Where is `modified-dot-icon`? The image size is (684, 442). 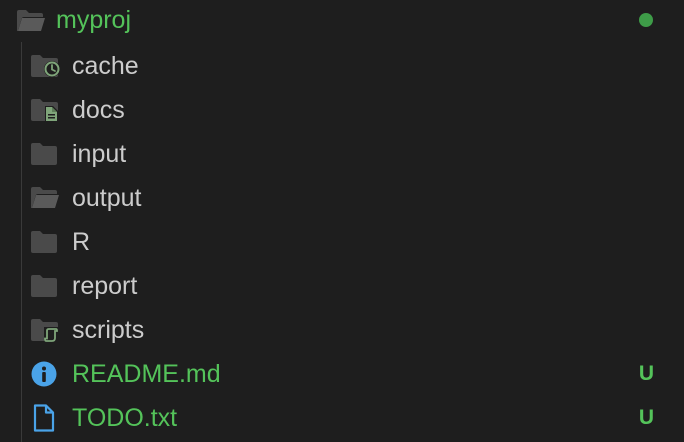
modified-dot-icon is located at coordinates (646, 20).